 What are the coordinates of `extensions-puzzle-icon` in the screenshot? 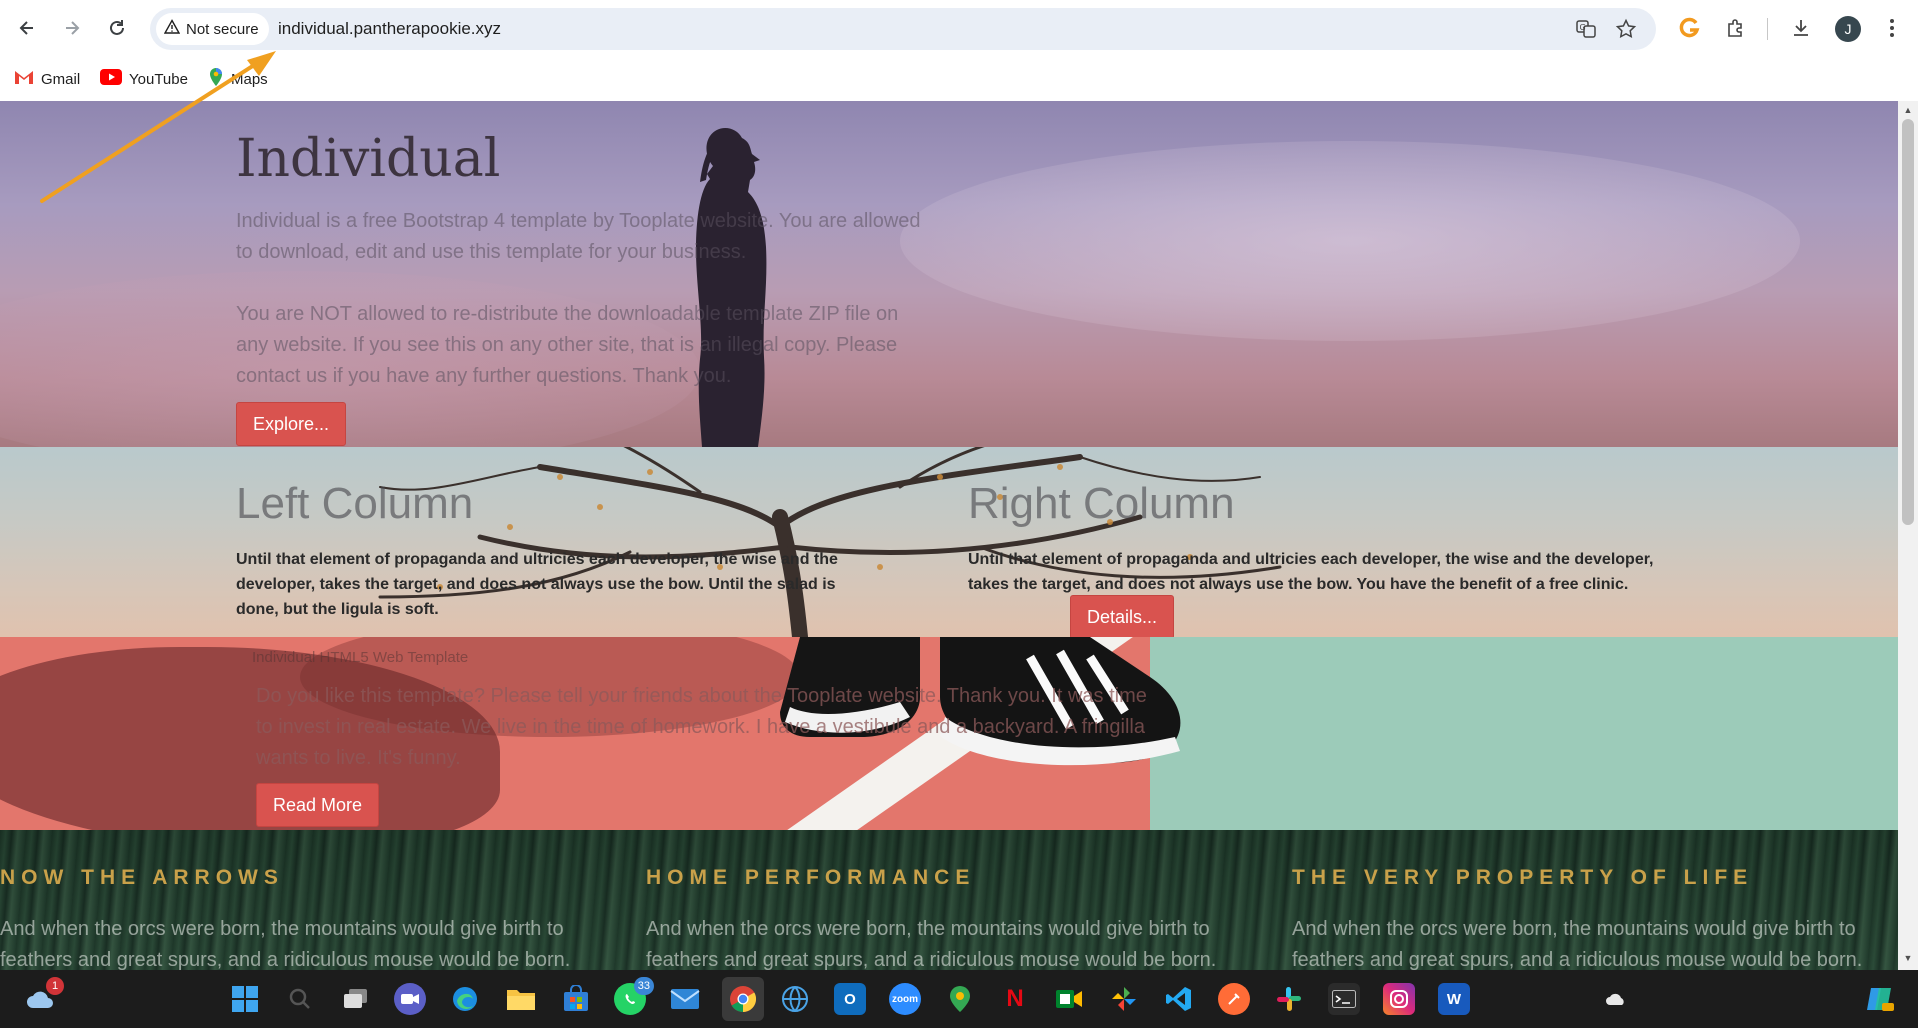 It's located at (1736, 28).